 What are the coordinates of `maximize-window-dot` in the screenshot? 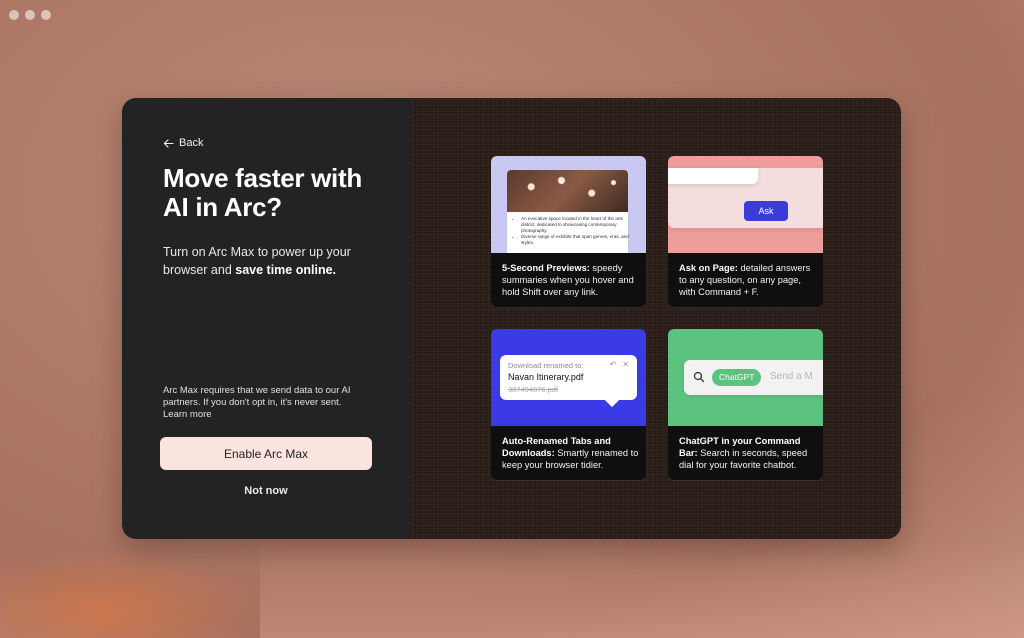 It's located at (46, 15).